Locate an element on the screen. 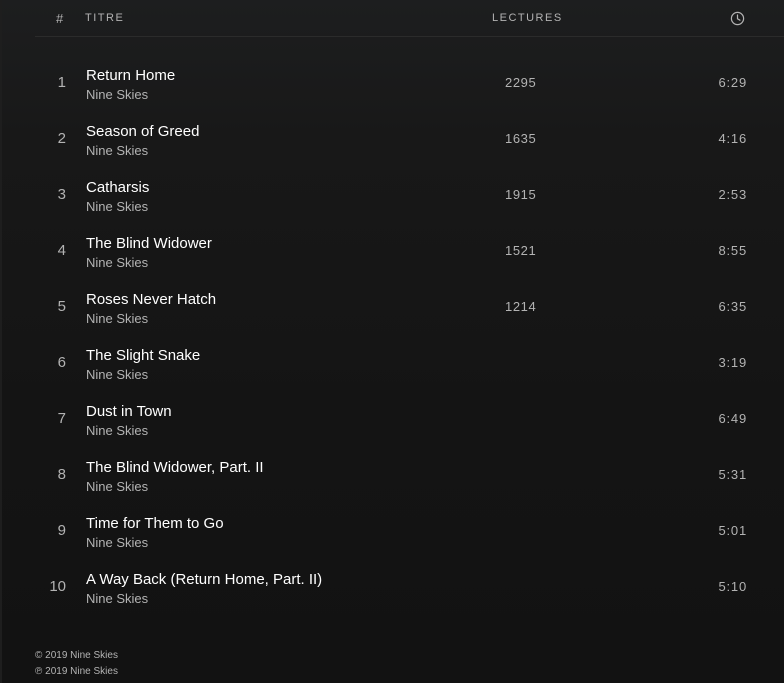 The image size is (784, 683). track-title: The Blind Widower is located at coordinates (149, 243).